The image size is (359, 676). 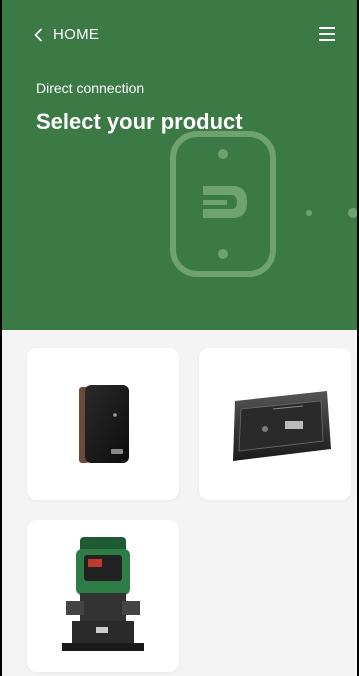 What do you see at coordinates (282, 426) in the screenshot?
I see `control-panel-device-icon` at bounding box center [282, 426].